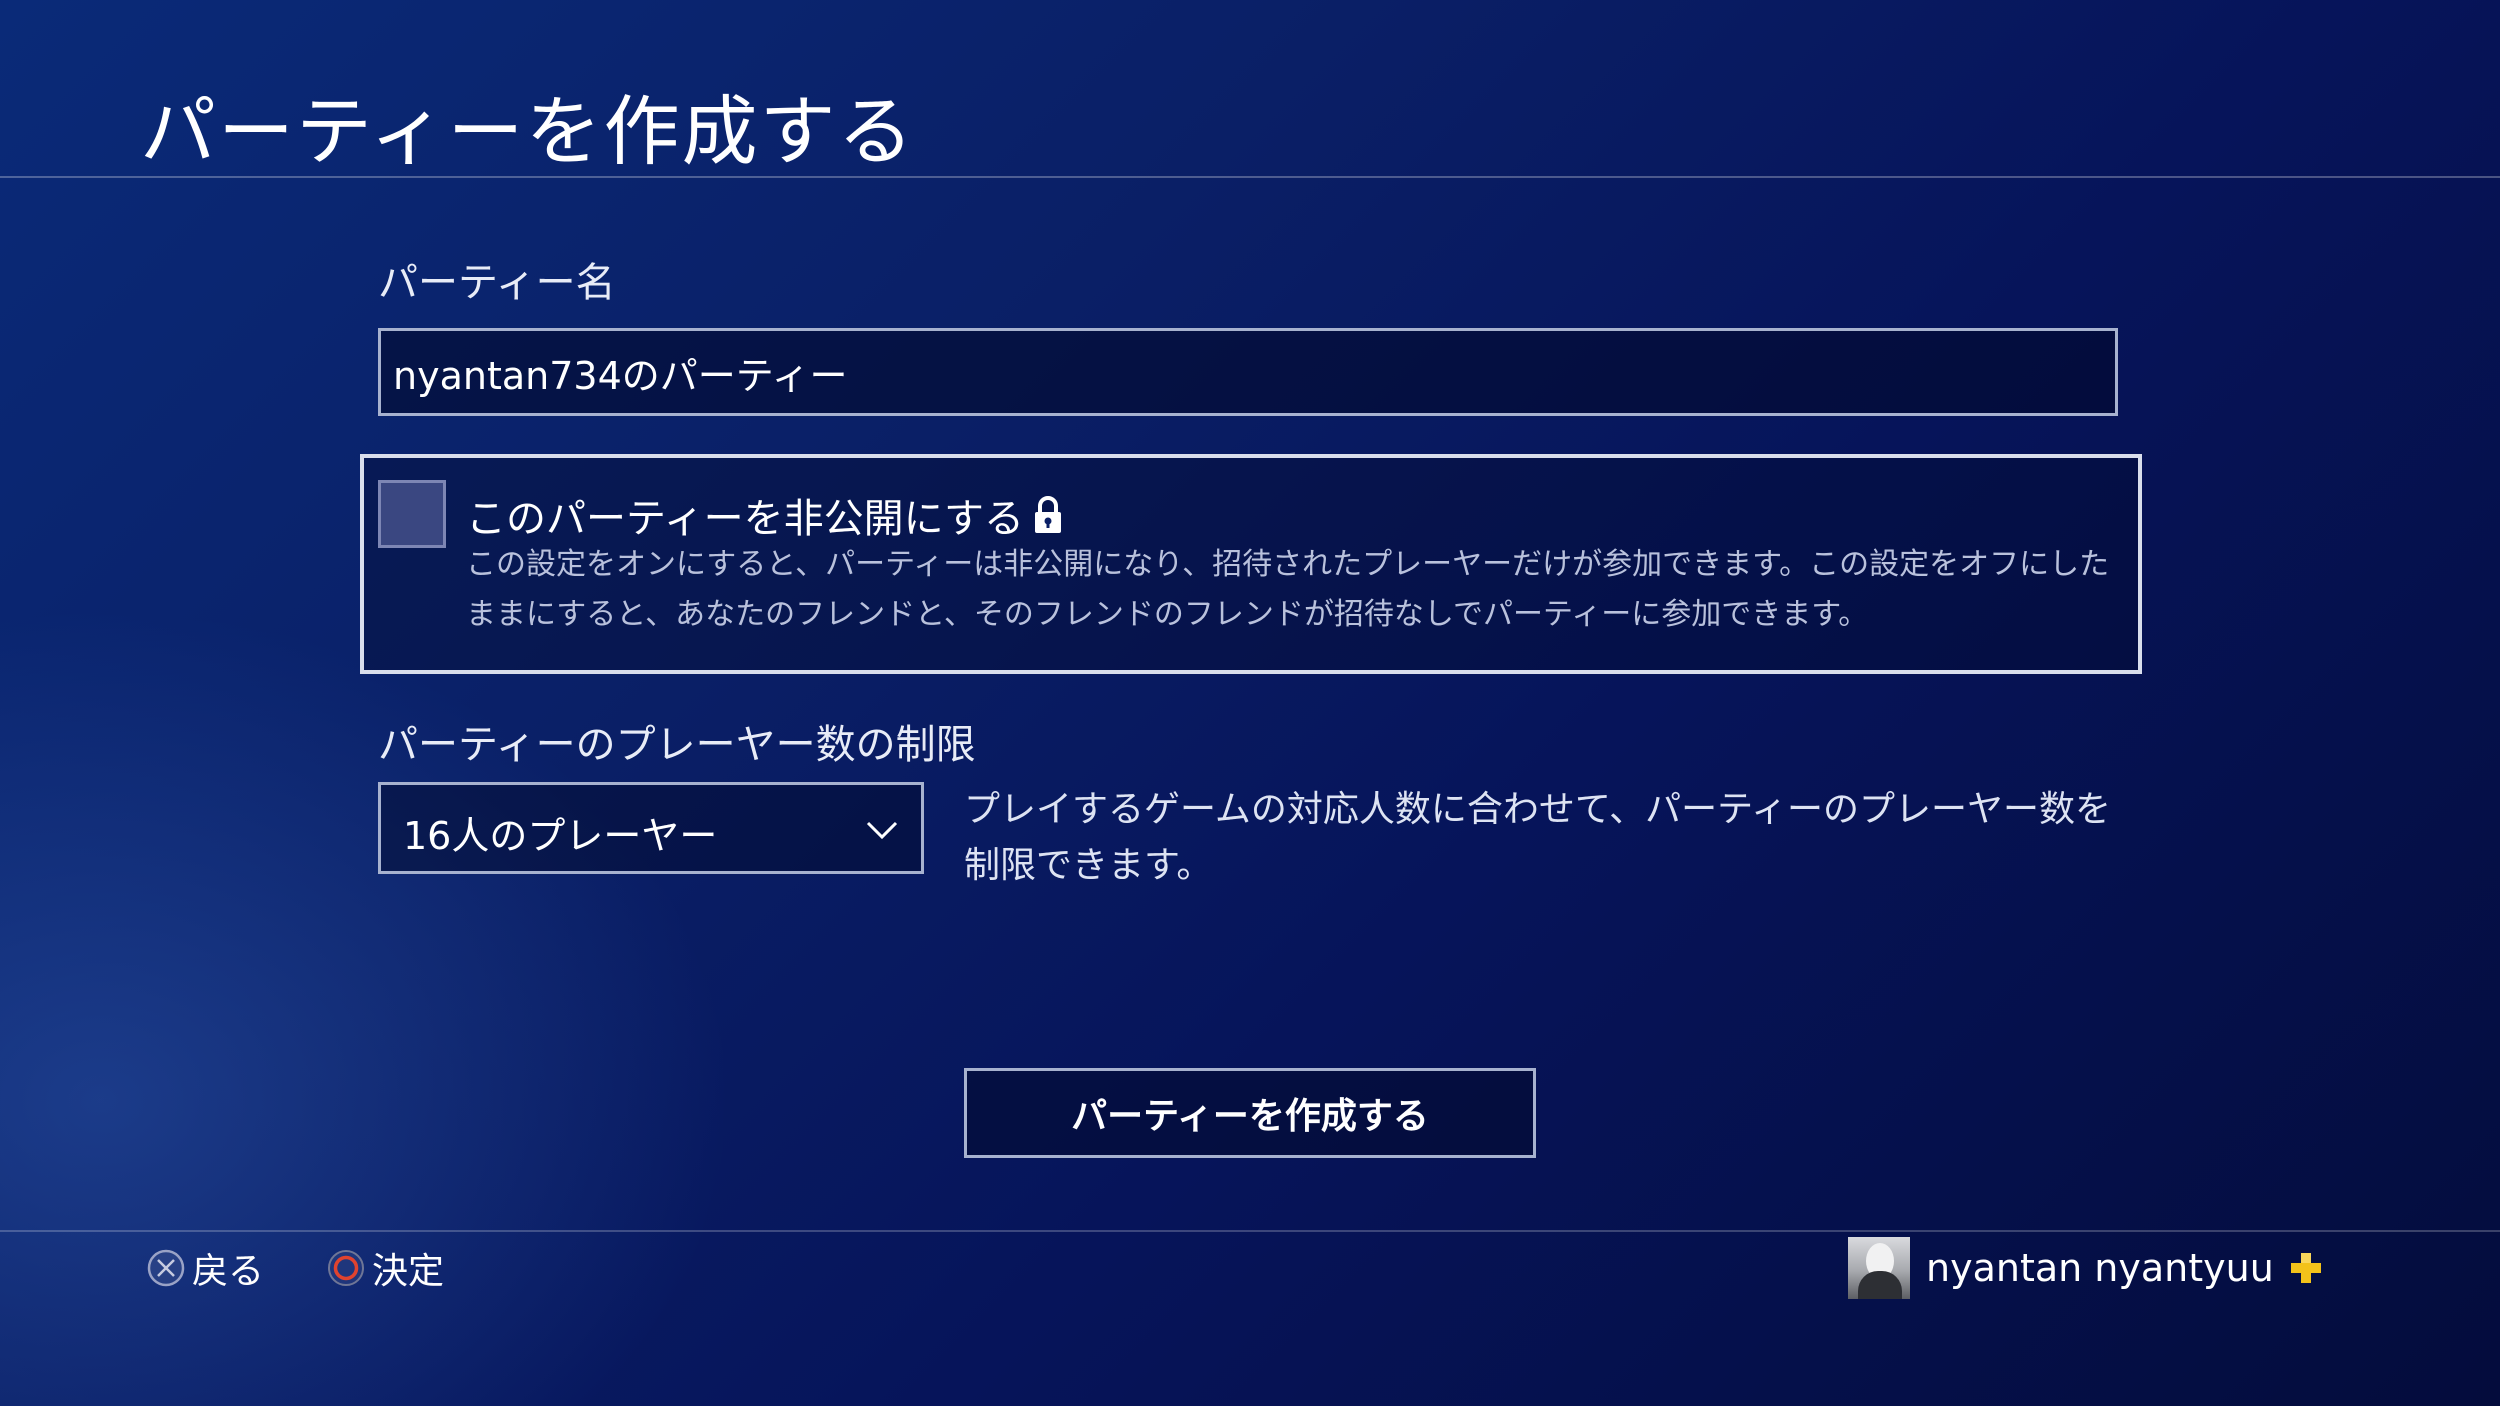  Describe the element at coordinates (166, 1268) in the screenshot. I see `cross-button-icon` at that location.